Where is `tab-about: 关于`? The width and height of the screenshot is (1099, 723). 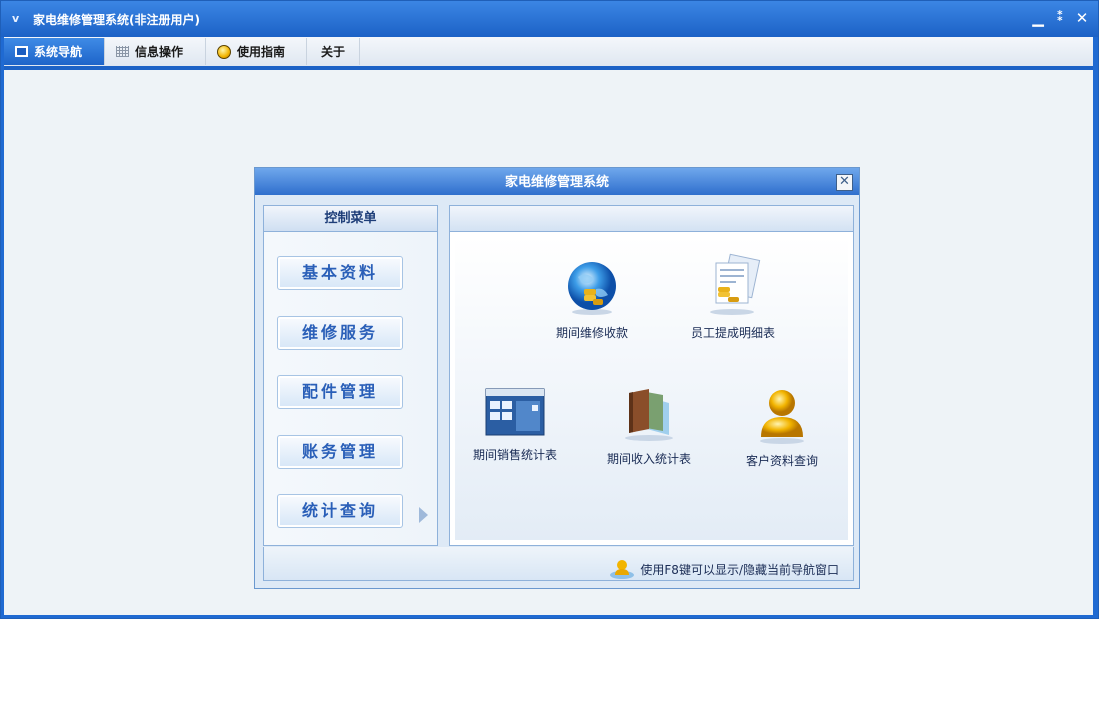 tab-about: 关于 is located at coordinates (333, 51).